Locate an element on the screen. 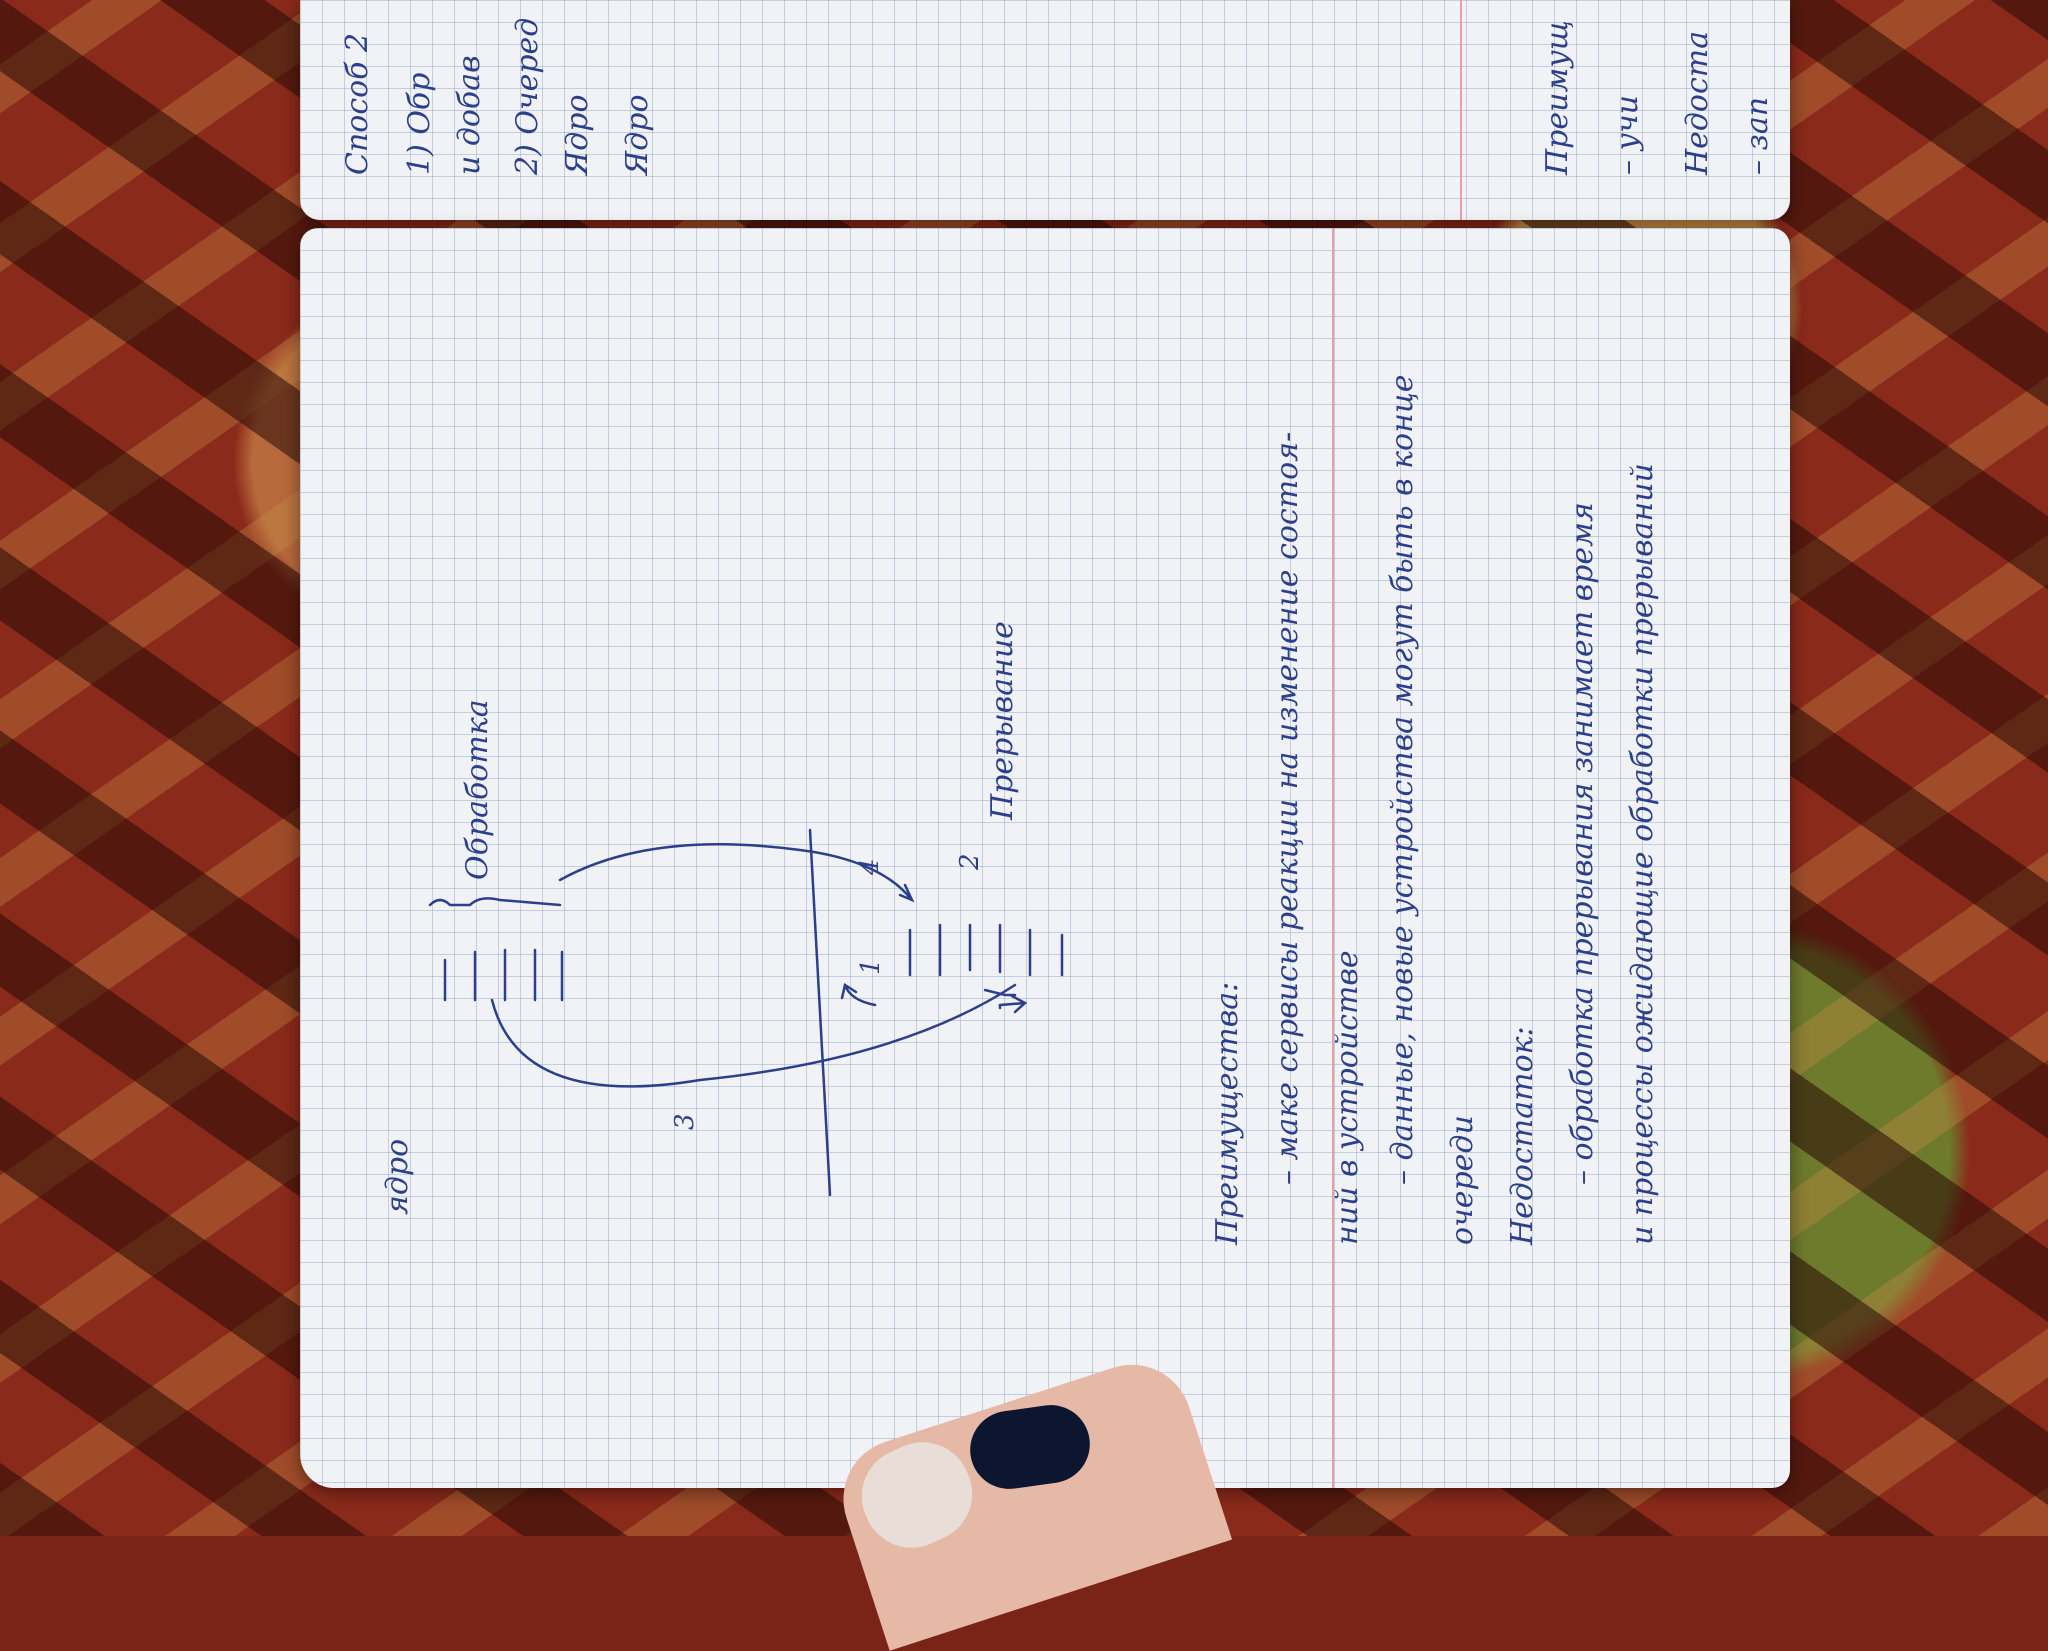 The image size is (2048, 1651). kernel-label: ядро is located at coordinates (397, 1176).